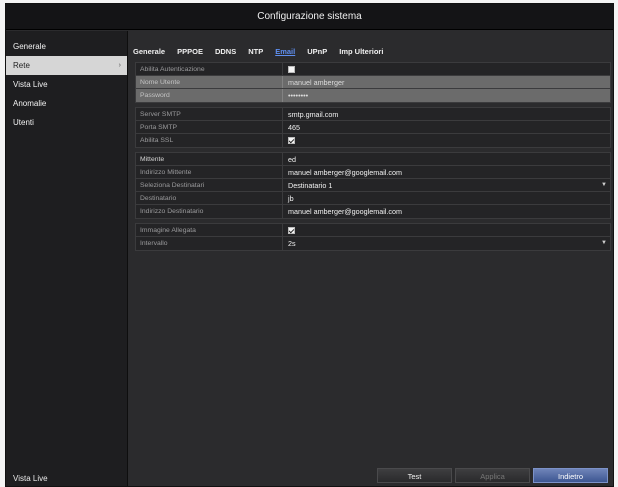 The width and height of the screenshot is (618, 487). I want to click on sidebar-item-label: Vista Live, so click(30, 84).